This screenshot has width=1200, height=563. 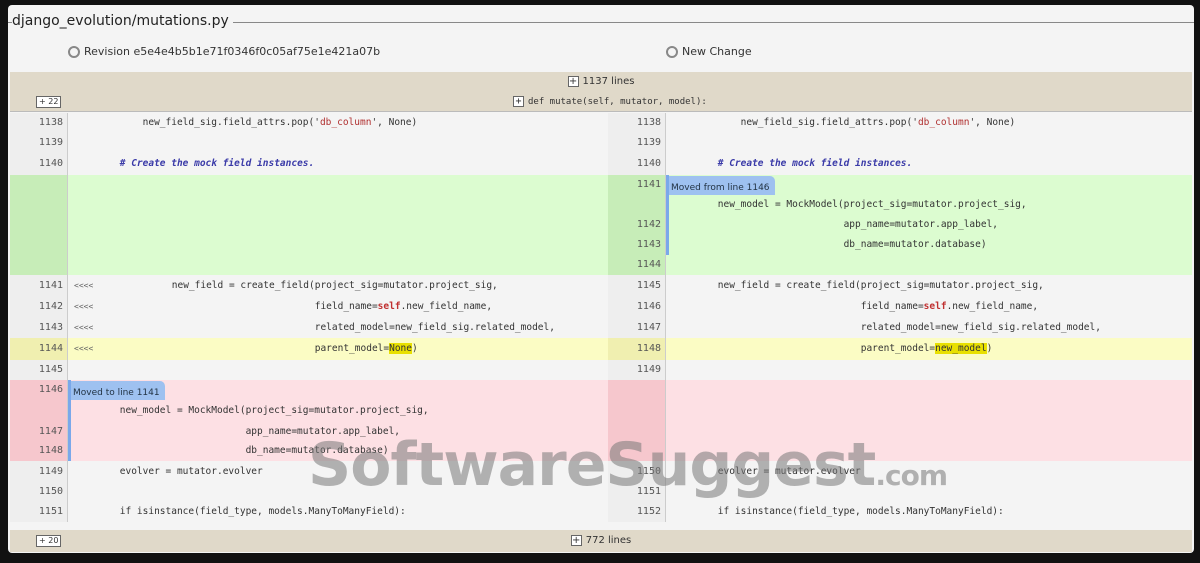 What do you see at coordinates (39, 492) in the screenshot?
I see `left-line-number: 1150` at bounding box center [39, 492].